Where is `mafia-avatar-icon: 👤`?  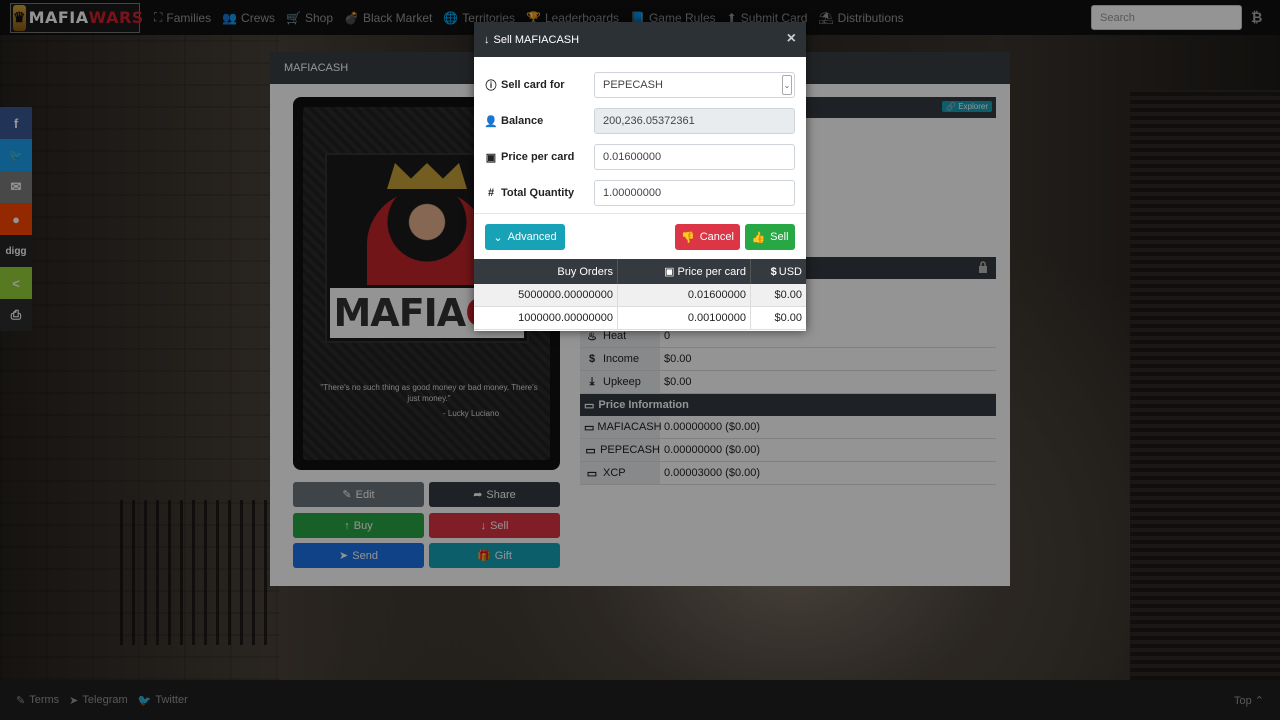
mafia-avatar-icon: 👤 is located at coordinates (491, 121).